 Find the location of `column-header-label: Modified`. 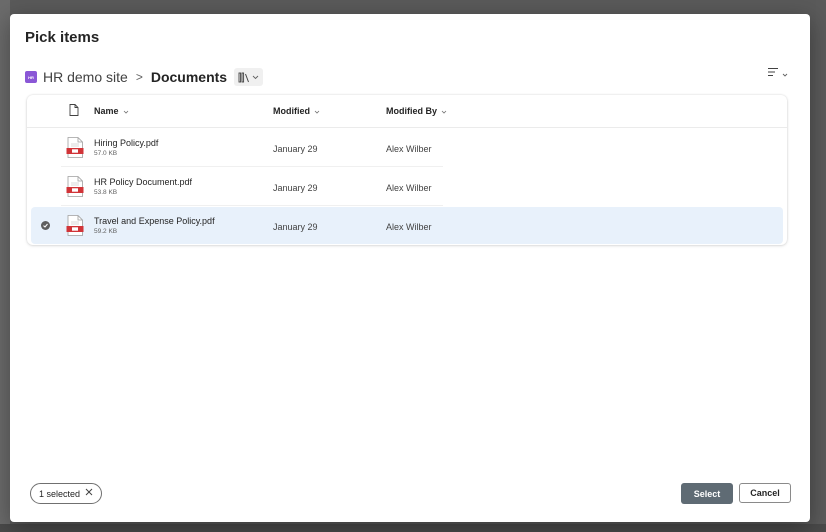

column-header-label: Modified is located at coordinates (291, 111).